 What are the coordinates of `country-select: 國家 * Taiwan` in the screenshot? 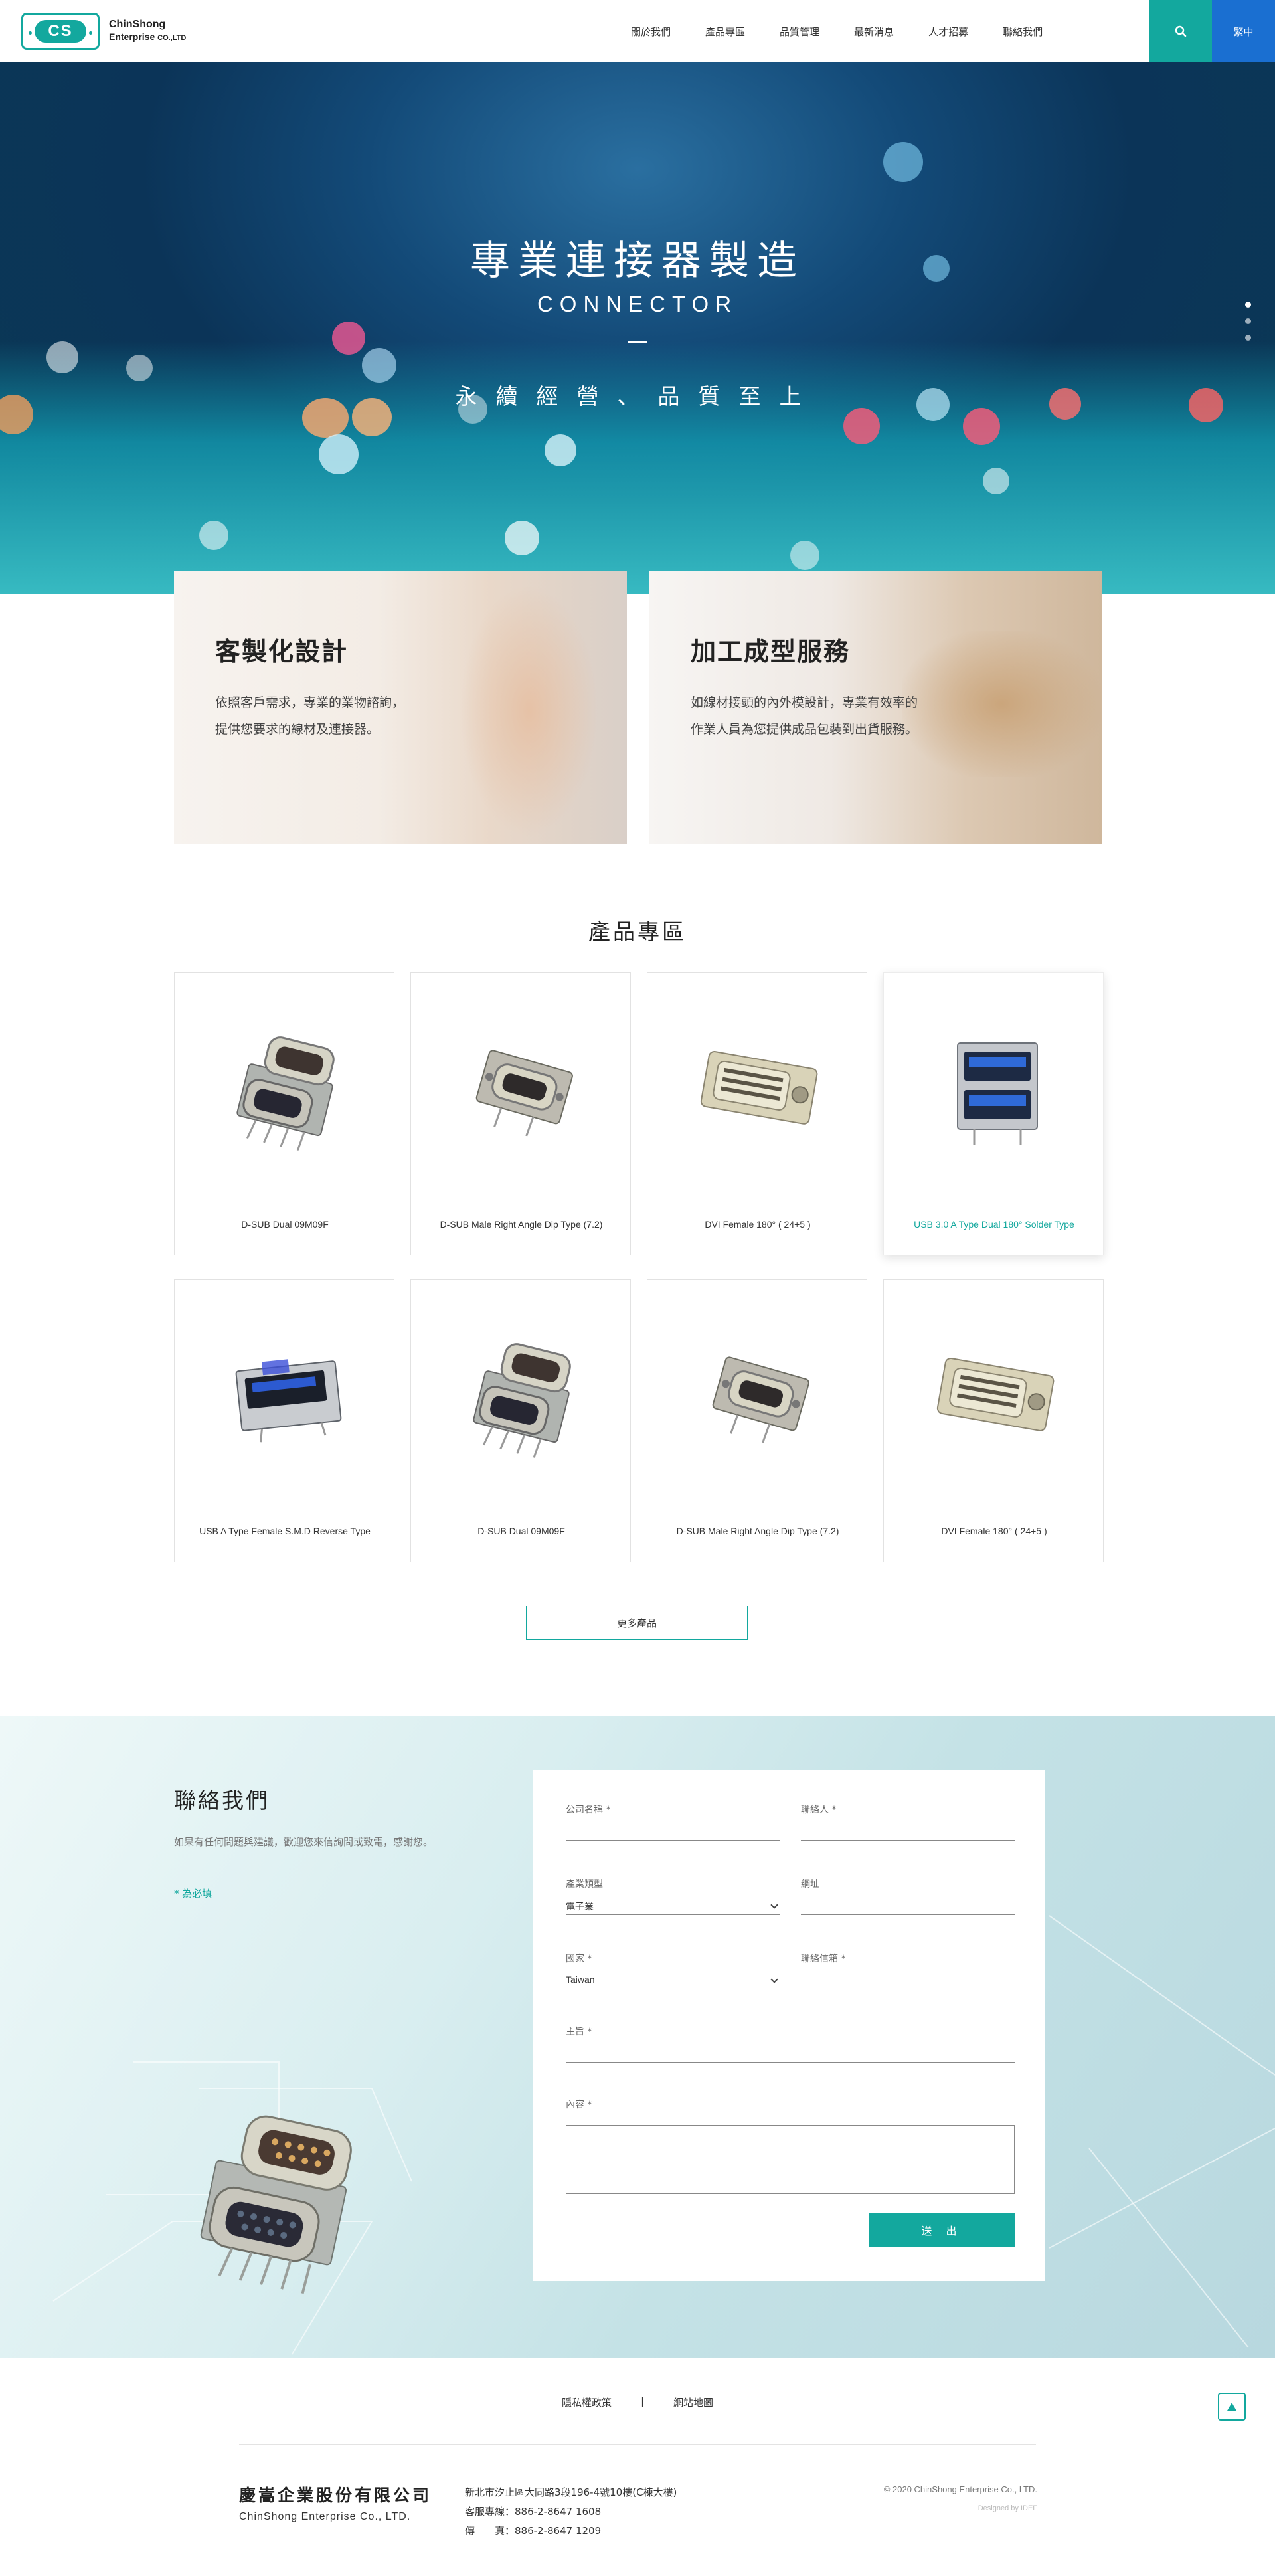 It's located at (673, 1970).